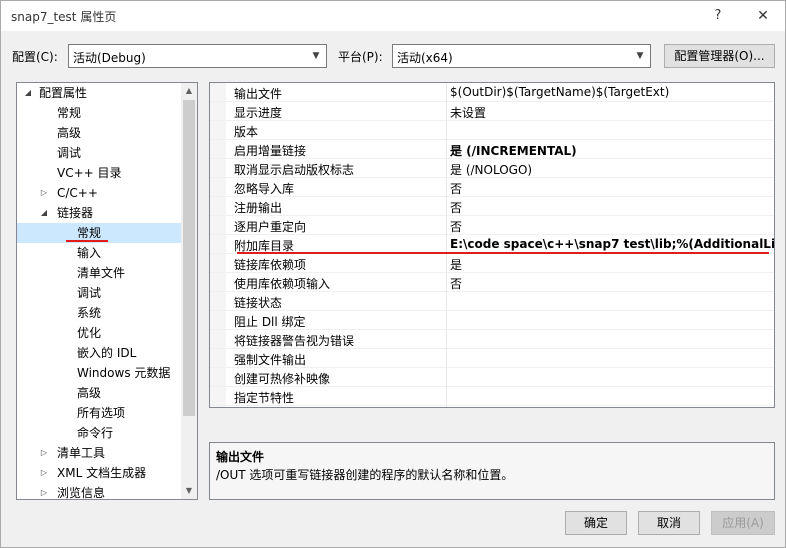 The height and width of the screenshot is (548, 786). Describe the element at coordinates (270, 227) in the screenshot. I see `property-name: 逐用户重定向` at that location.